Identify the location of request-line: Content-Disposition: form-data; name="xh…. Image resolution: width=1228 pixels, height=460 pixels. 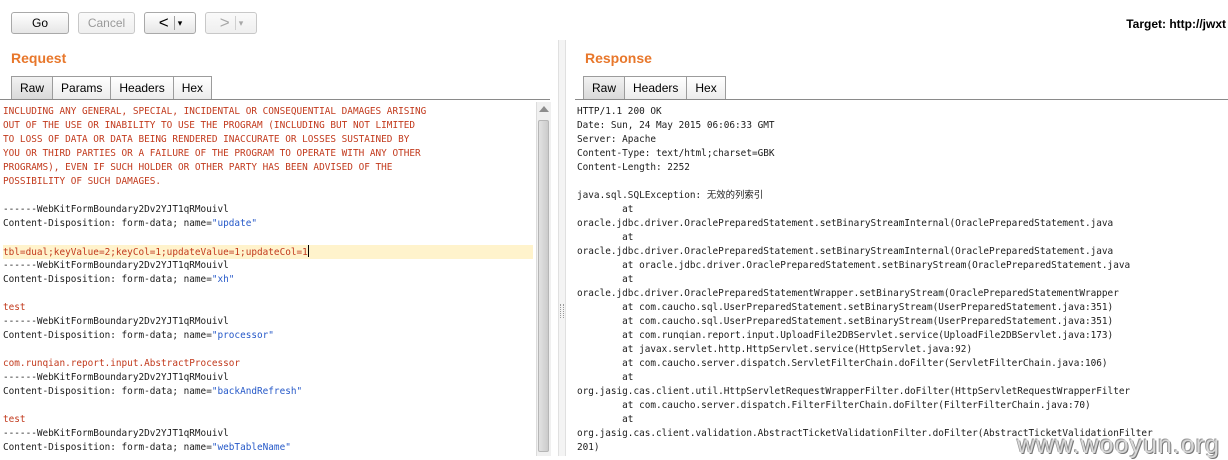
(268, 280).